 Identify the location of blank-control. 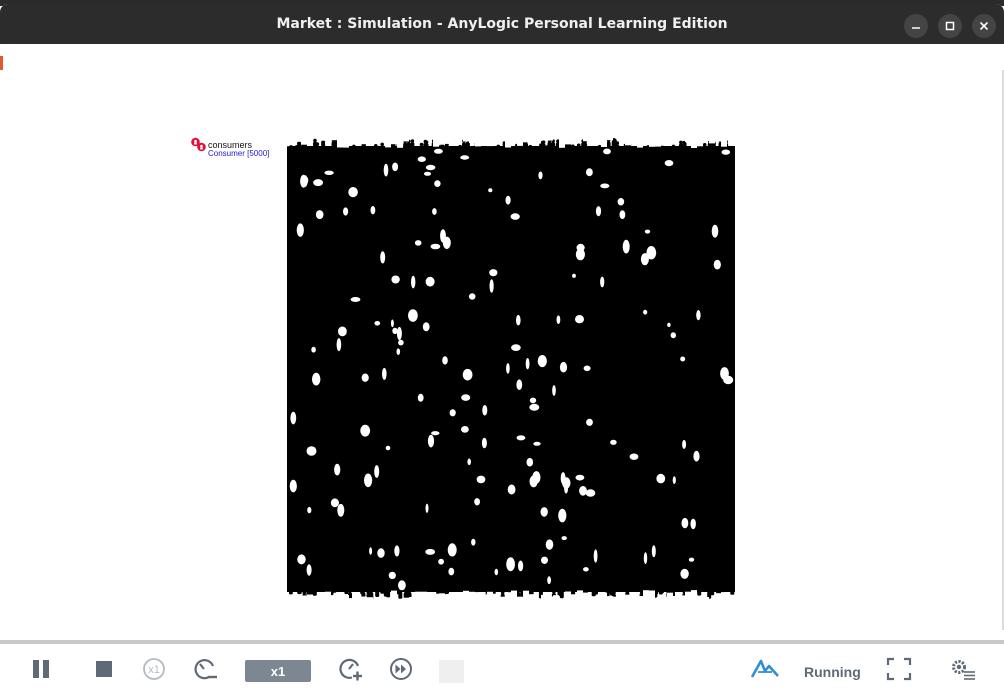
(451, 671).